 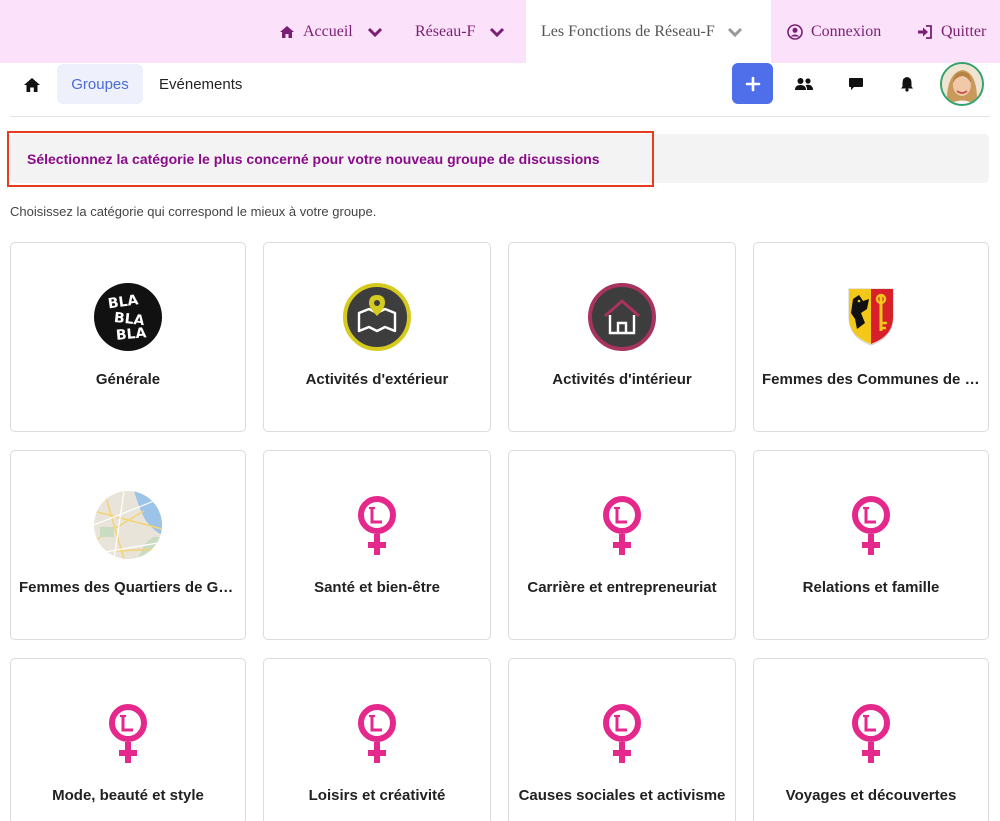 What do you see at coordinates (128, 795) in the screenshot?
I see `category-label: Mode, beauté et style` at bounding box center [128, 795].